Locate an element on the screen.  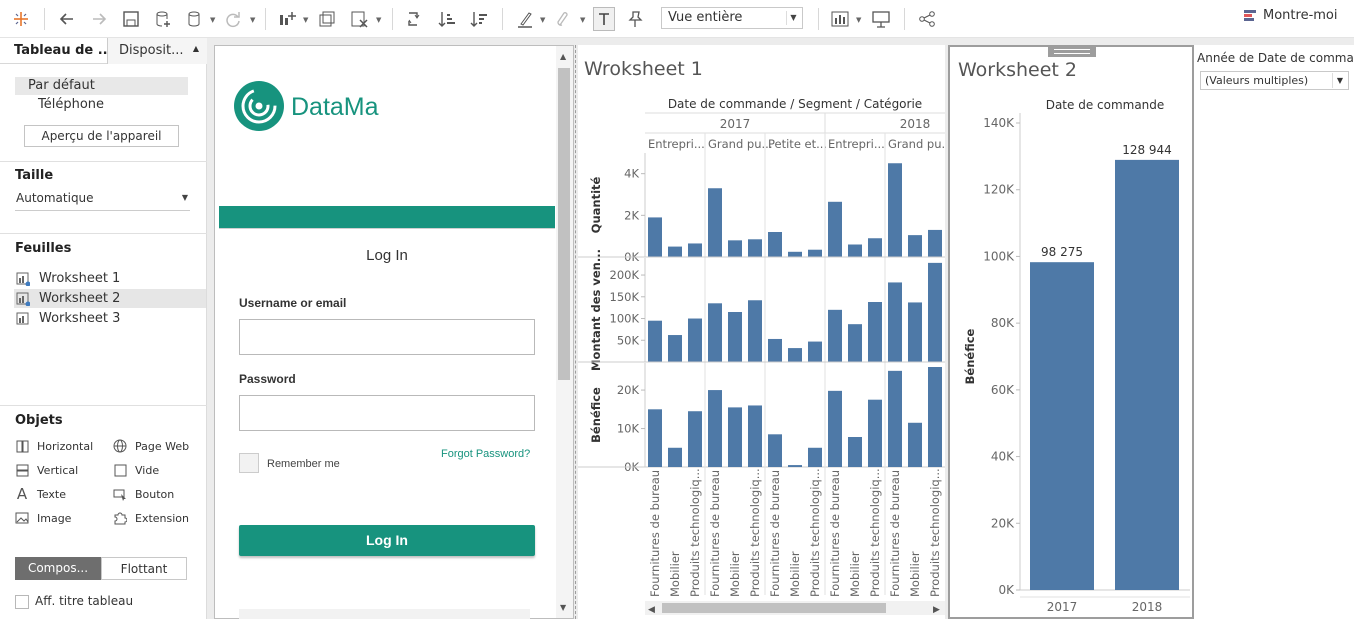
refresh-icon is located at coordinates (233, 19).